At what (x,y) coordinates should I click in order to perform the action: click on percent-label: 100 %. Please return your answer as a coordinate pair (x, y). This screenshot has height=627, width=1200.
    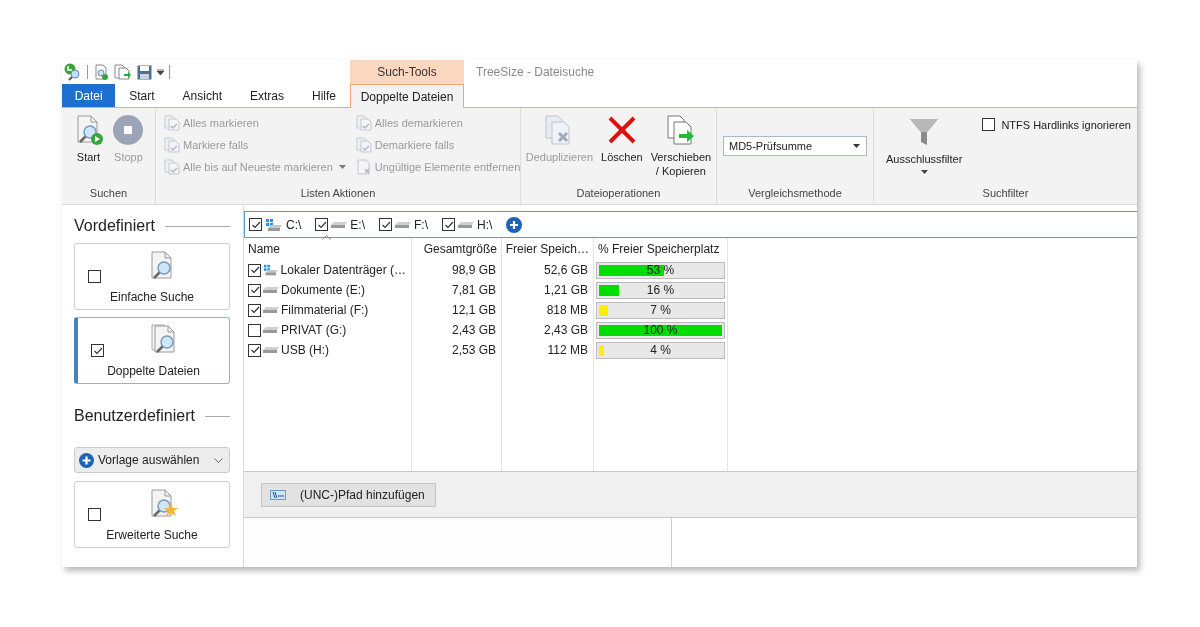
    Looking at the image, I should click on (660, 330).